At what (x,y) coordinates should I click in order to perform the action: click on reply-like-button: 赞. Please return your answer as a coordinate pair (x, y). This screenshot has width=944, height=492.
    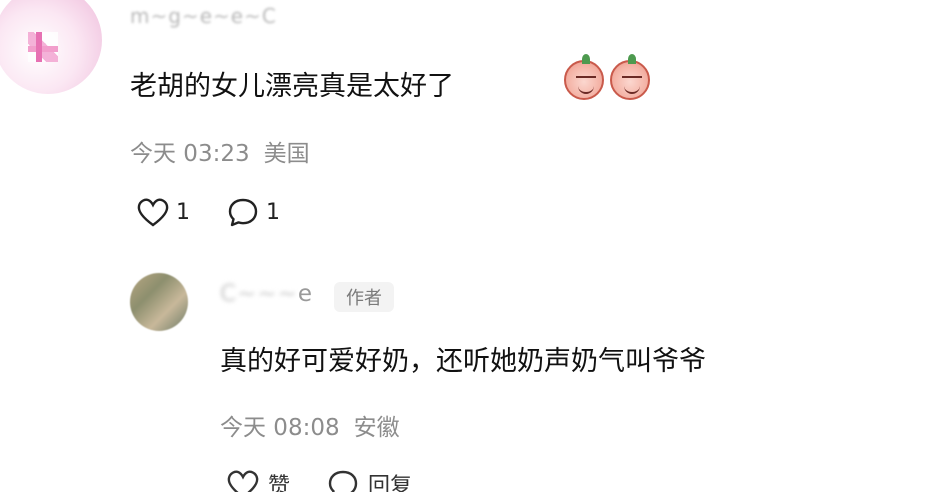
    Looking at the image, I should click on (258, 480).